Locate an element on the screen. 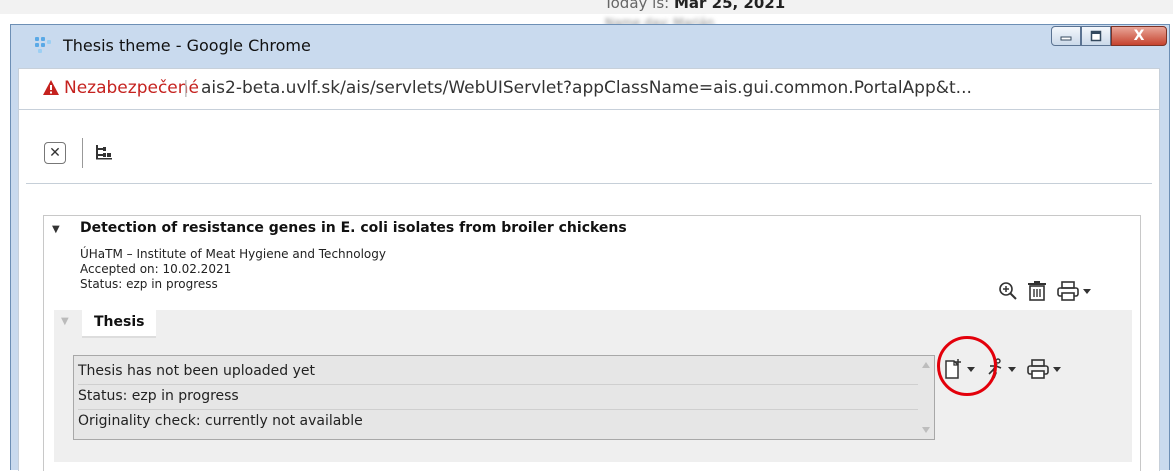 This screenshot has width=1173, height=471. close-button: ✕ is located at coordinates (55, 153).